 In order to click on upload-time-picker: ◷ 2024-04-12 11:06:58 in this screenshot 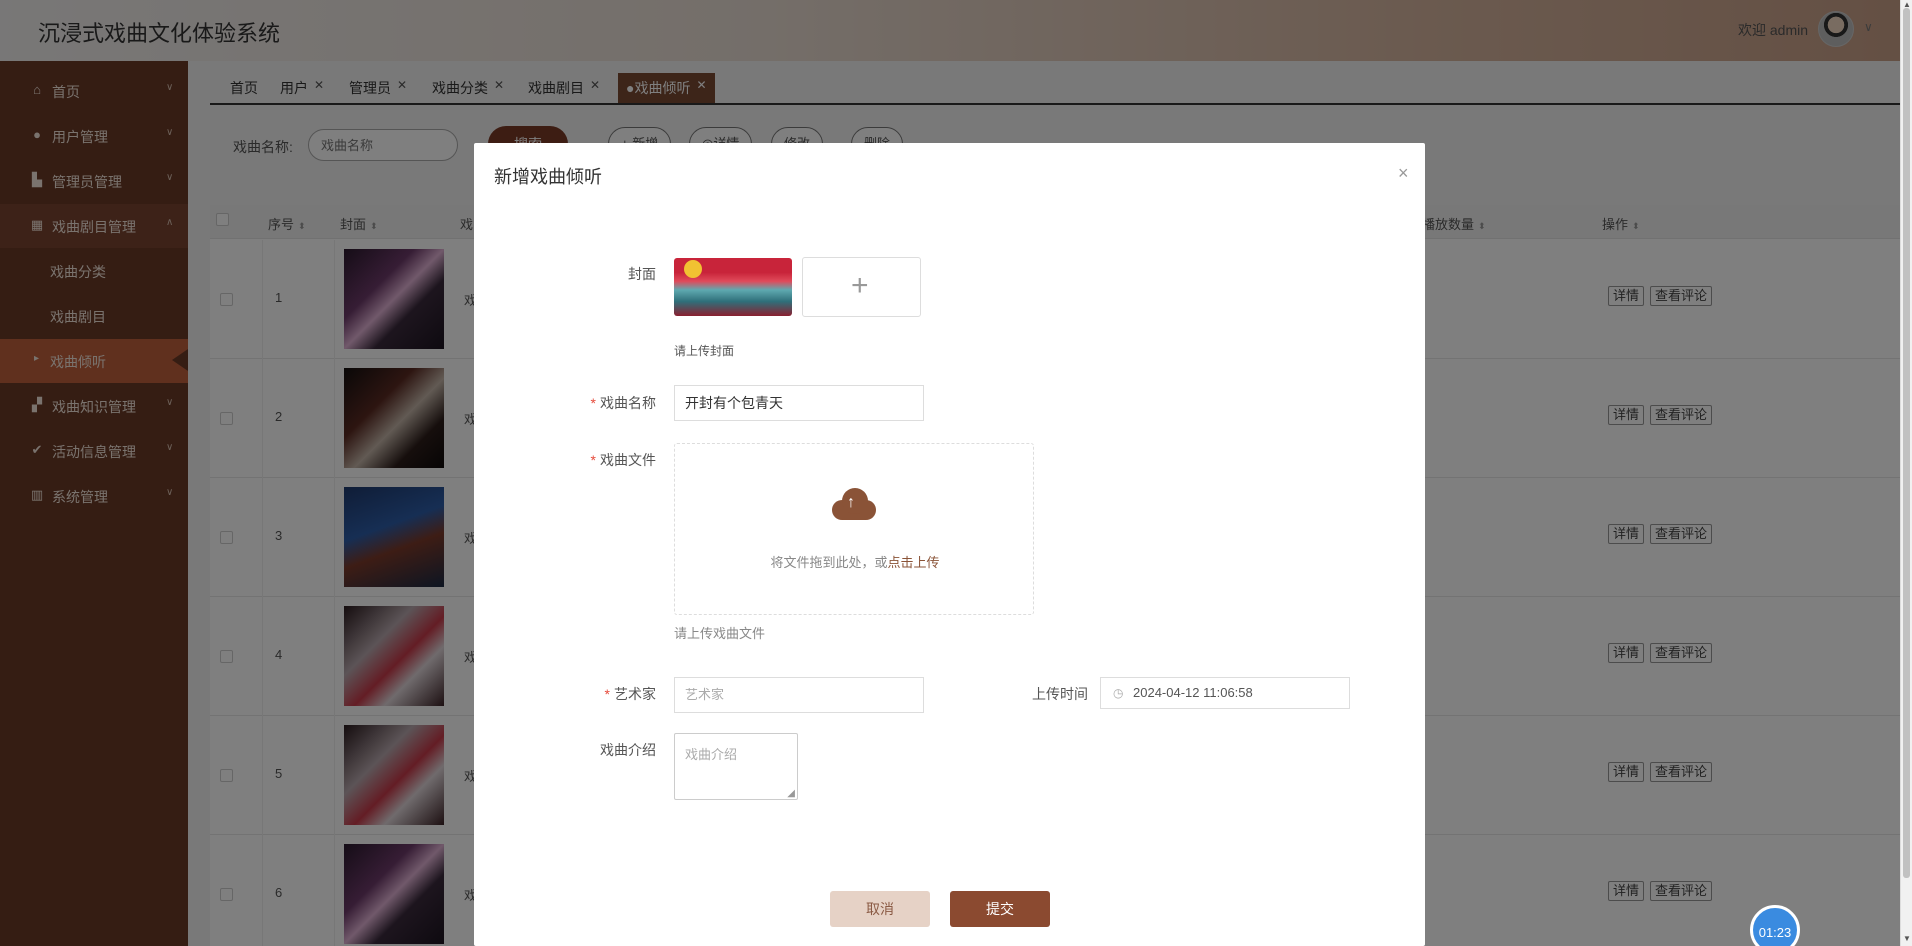, I will do `click(1225, 693)`.